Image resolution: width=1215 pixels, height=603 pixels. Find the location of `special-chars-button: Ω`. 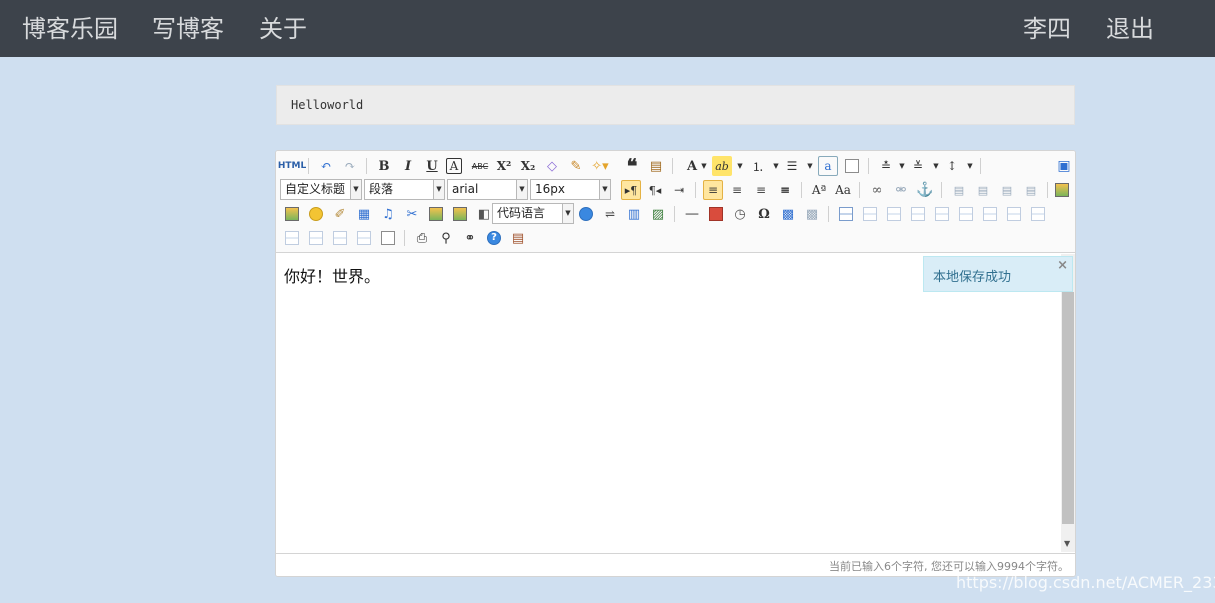

special-chars-button: Ω is located at coordinates (764, 214).